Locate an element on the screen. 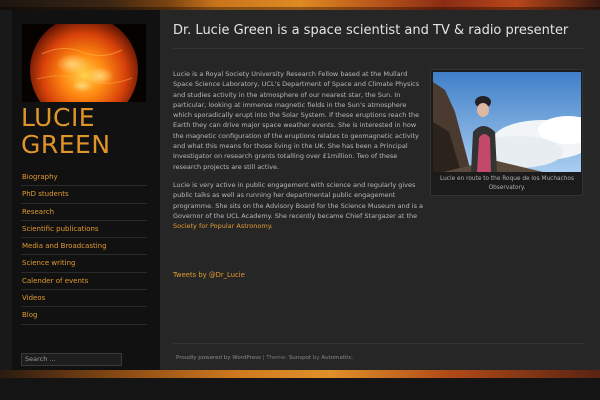 This screenshot has height=400, width=600. nav-item-research: Research is located at coordinates (84, 212).